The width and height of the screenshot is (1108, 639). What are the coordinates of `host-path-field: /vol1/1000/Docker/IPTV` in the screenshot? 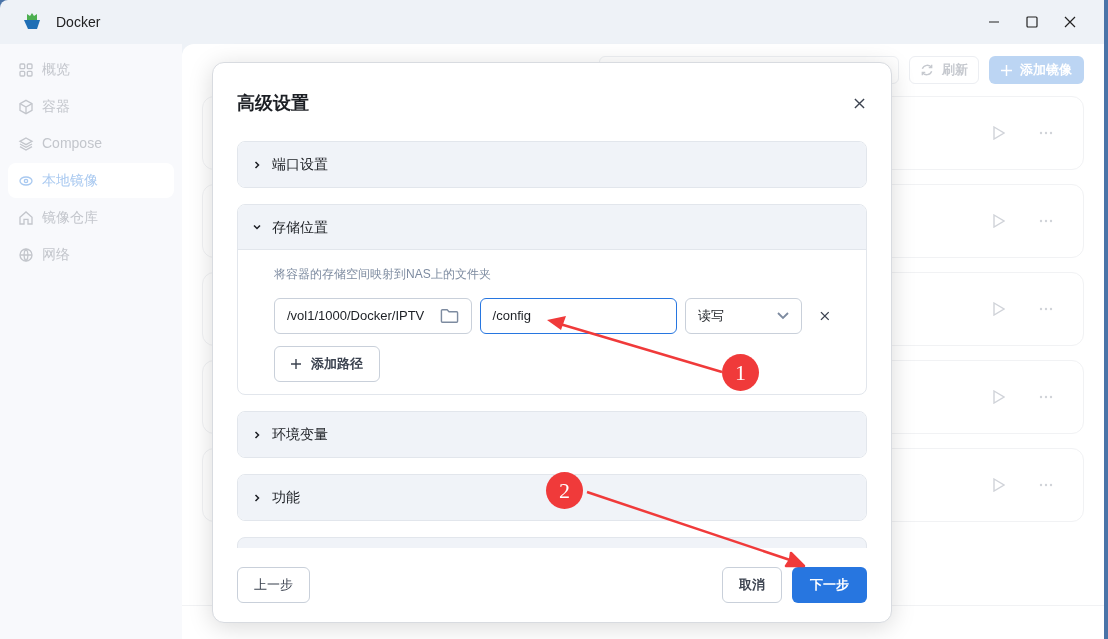 It's located at (373, 316).